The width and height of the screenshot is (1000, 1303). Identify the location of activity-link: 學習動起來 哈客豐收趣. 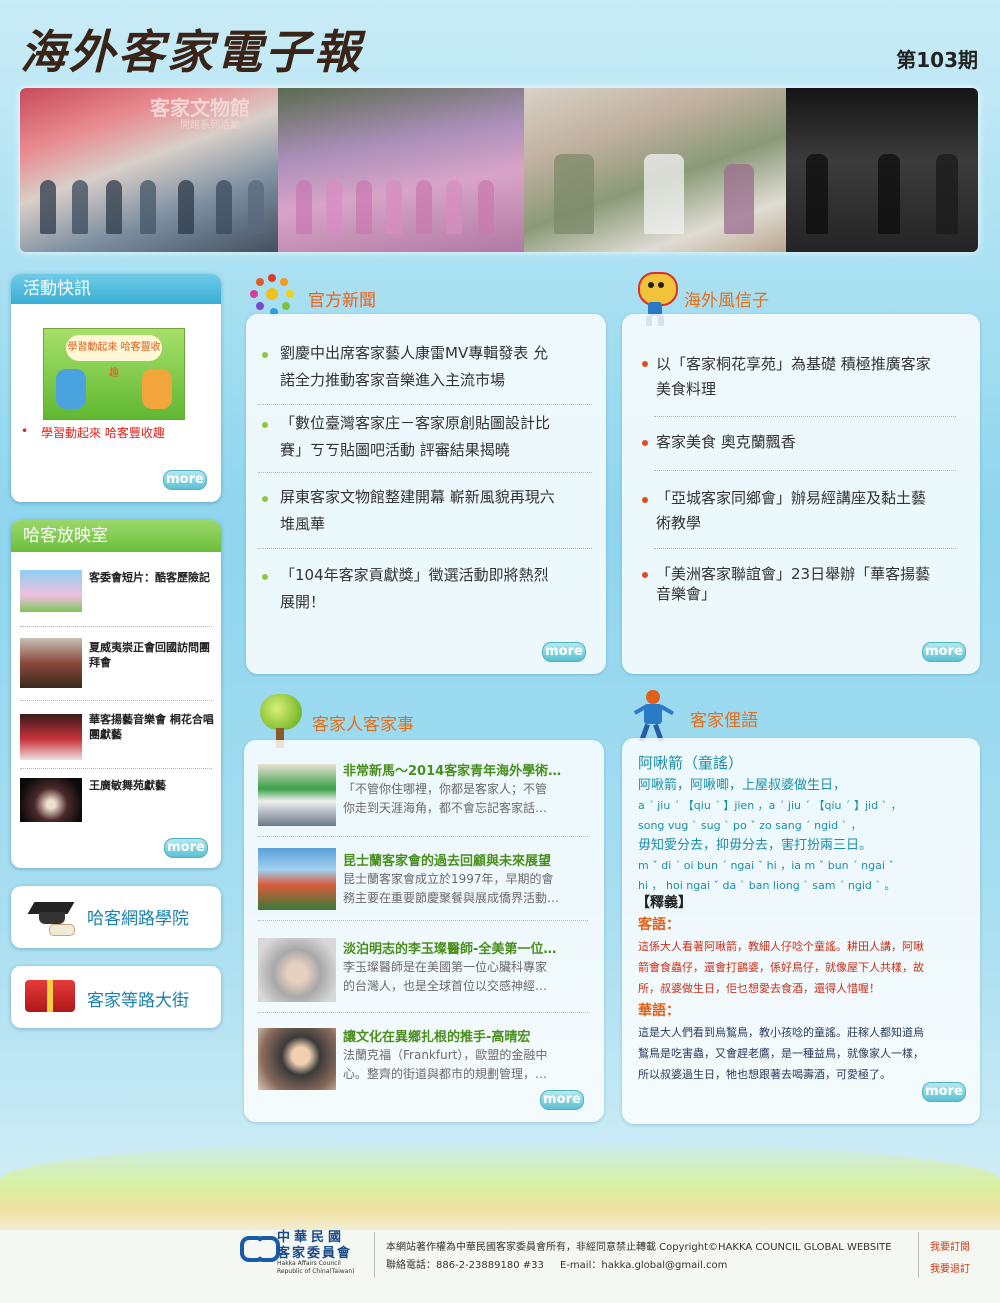
(103, 432).